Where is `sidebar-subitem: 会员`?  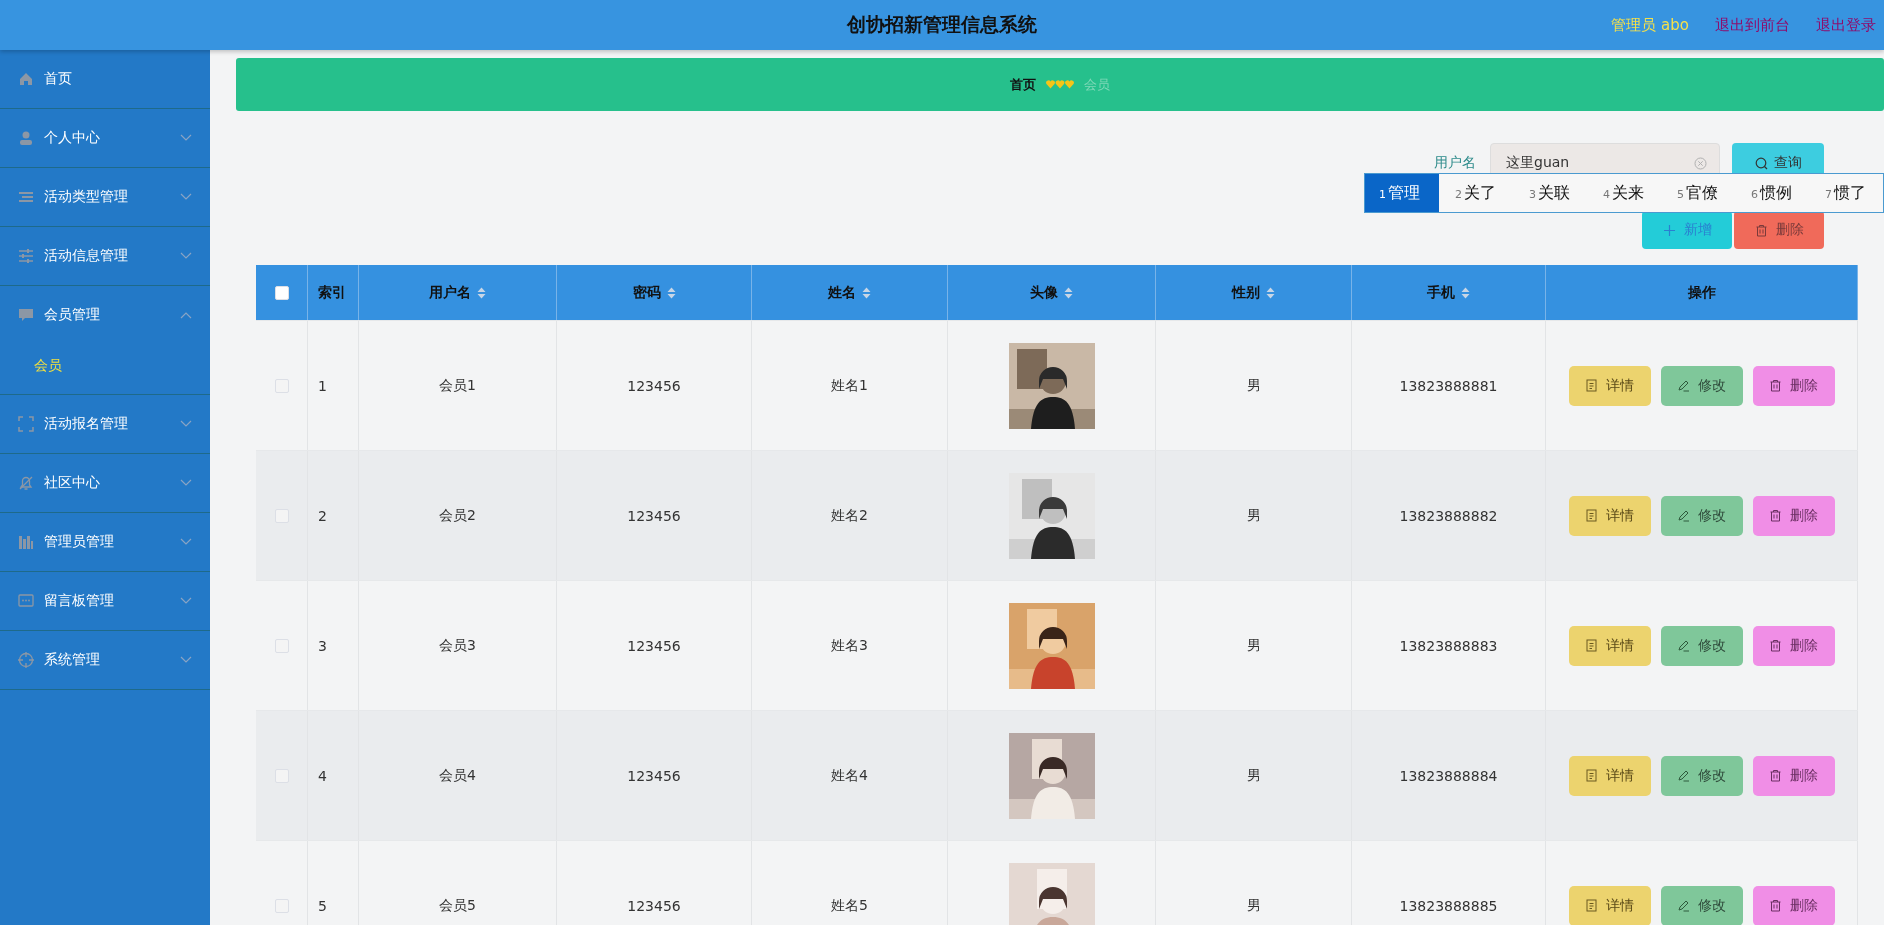
sidebar-subitem: 会员 is located at coordinates (105, 369).